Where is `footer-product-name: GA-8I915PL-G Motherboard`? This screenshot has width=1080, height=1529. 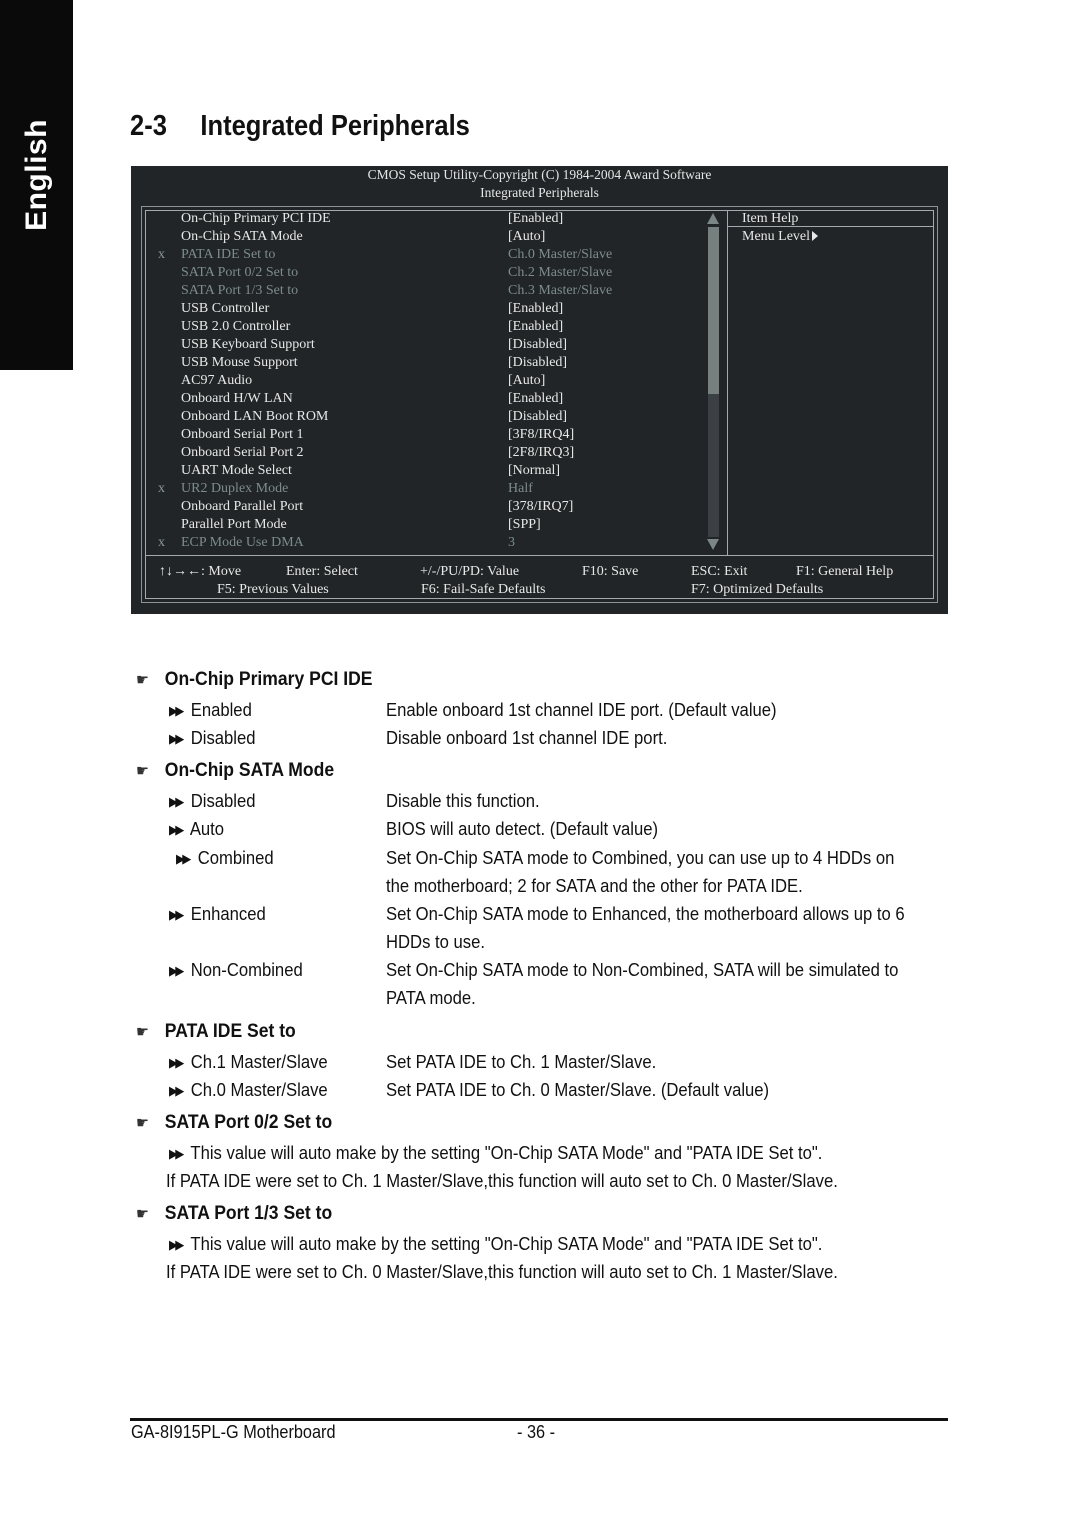 footer-product-name: GA-8I915PL-G Motherboard is located at coordinates (233, 1431).